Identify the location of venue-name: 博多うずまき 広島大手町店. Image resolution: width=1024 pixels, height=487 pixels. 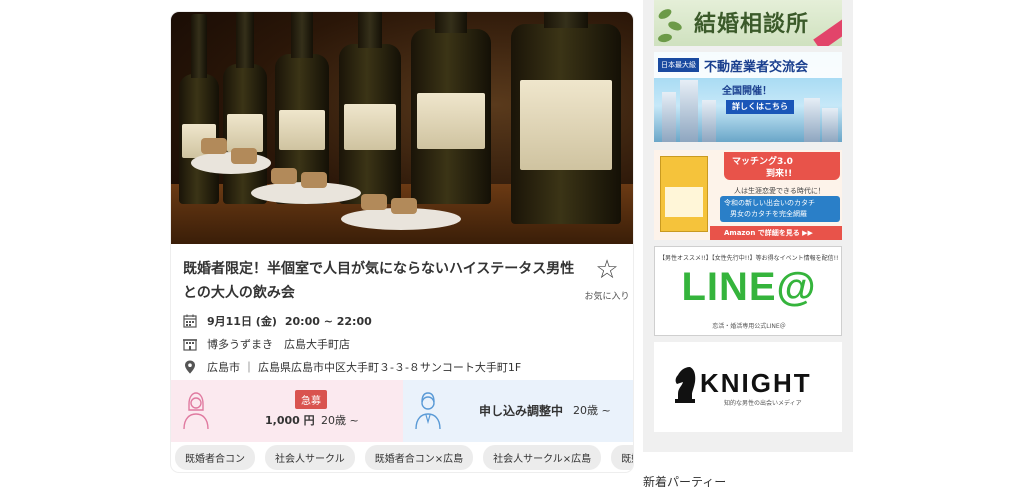
(278, 344).